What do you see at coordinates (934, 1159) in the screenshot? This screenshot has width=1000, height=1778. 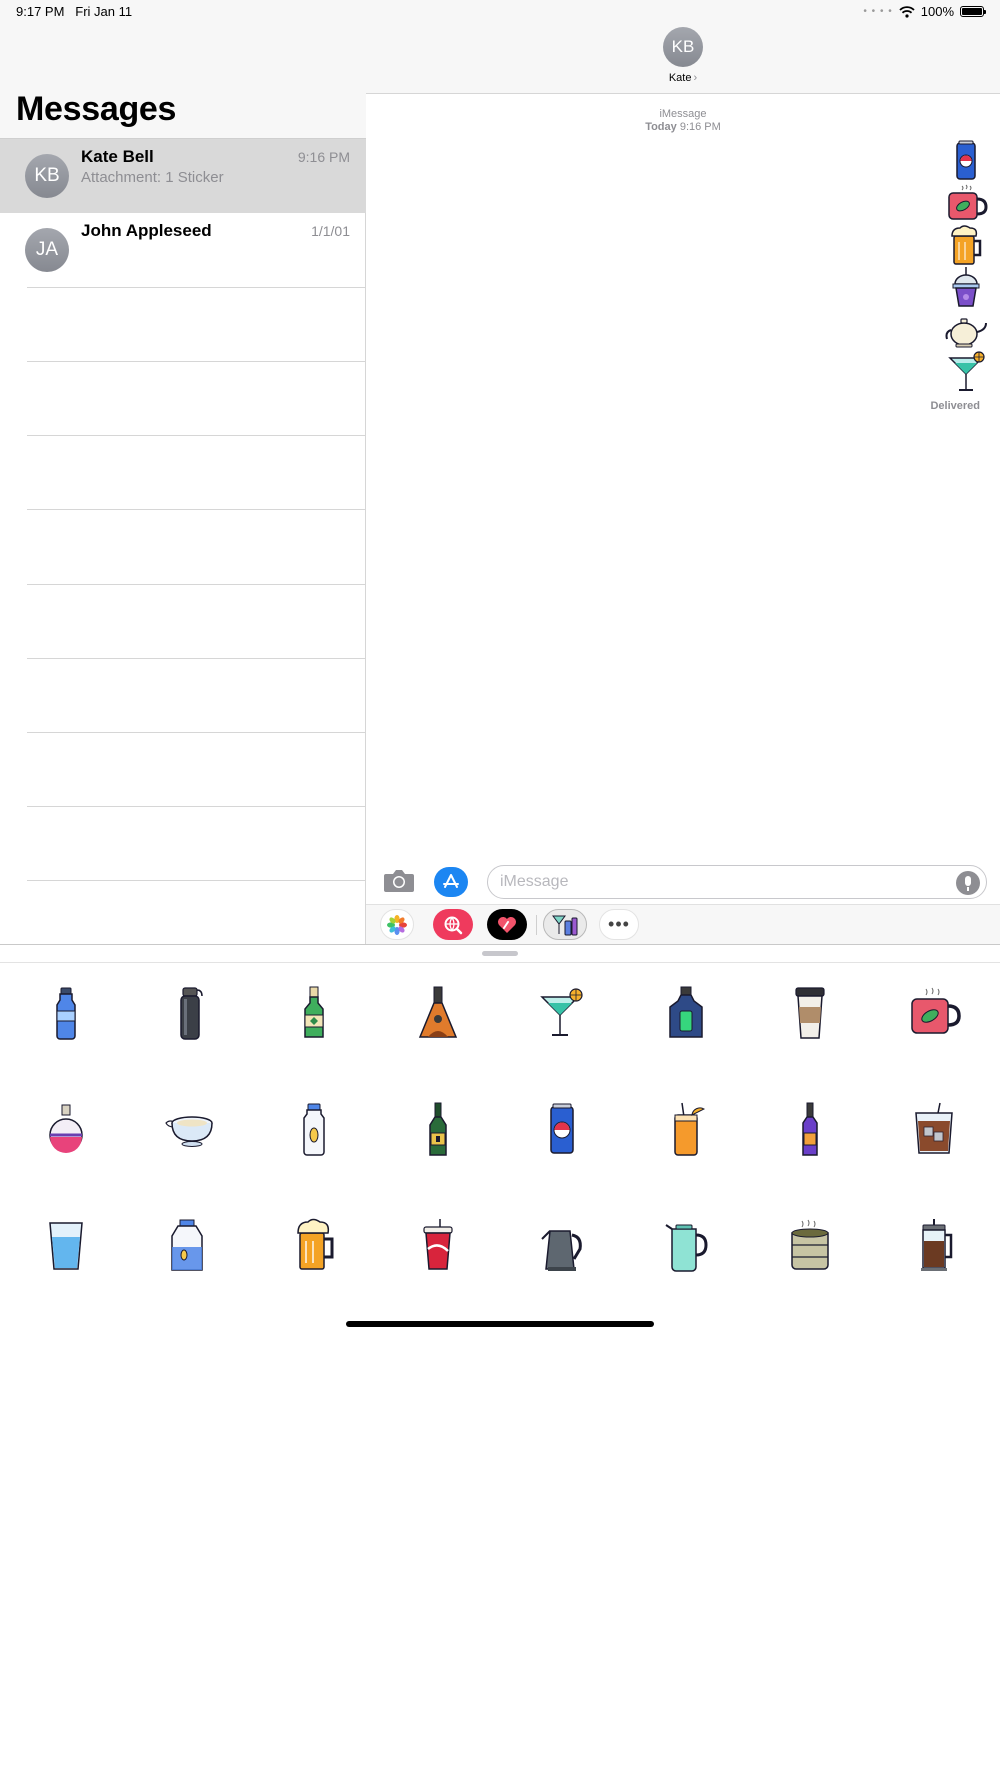 I see `sticker-iced-drink` at bounding box center [934, 1159].